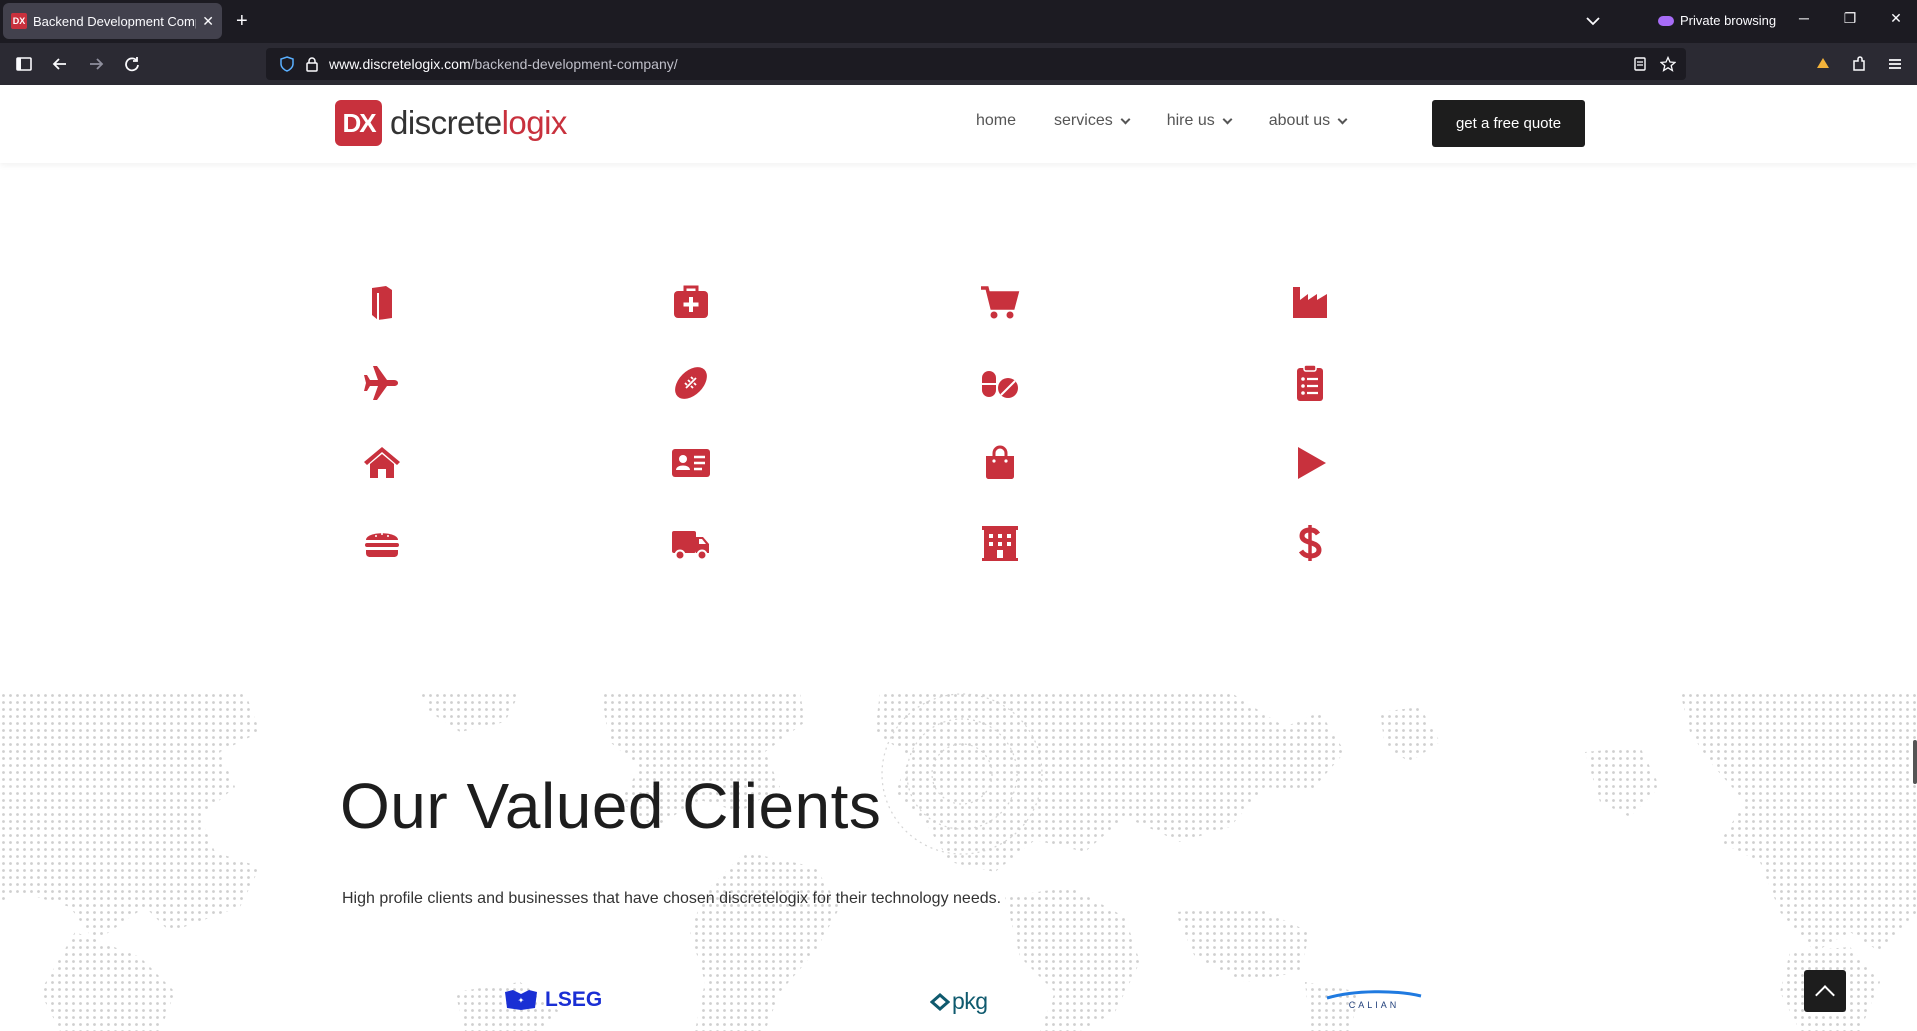 Image resolution: width=1917 pixels, height=1031 pixels. What do you see at coordinates (1092, 121) in the screenshot?
I see `menu-item-services: services` at bounding box center [1092, 121].